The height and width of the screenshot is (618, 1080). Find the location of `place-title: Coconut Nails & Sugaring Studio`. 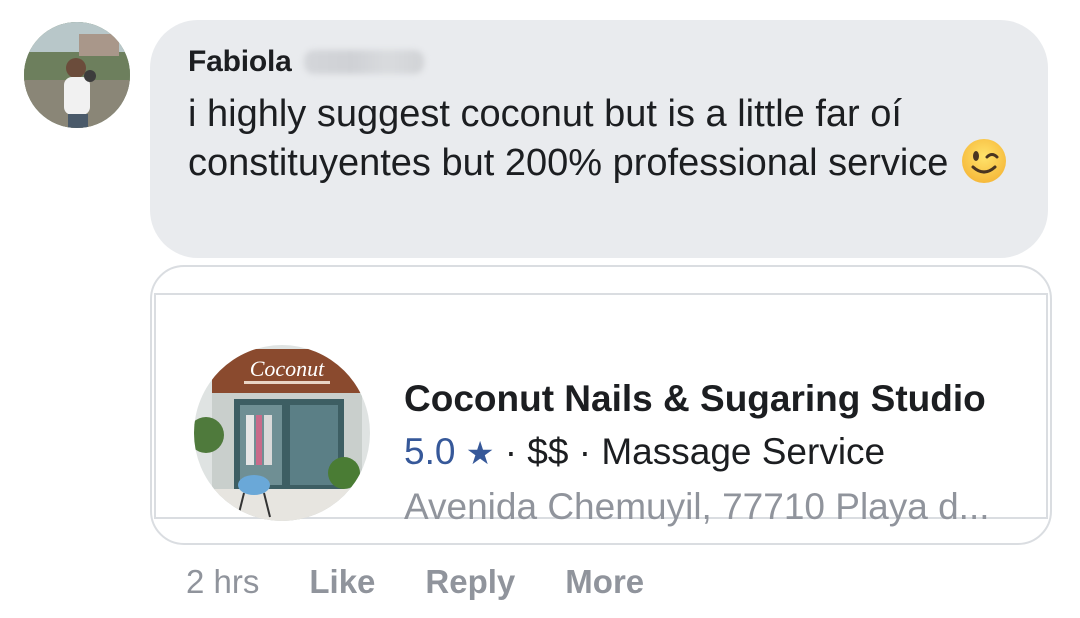

place-title: Coconut Nails & Sugaring Studio is located at coordinates (724, 399).